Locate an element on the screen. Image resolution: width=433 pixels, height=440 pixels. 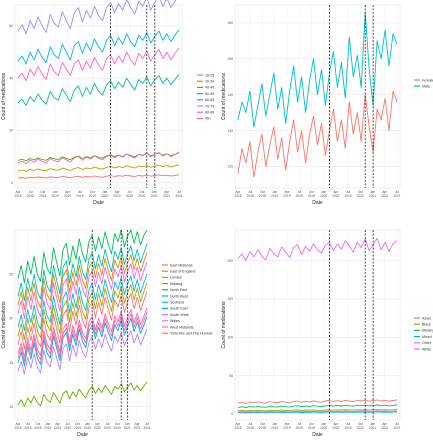
legend-label: Other is located at coordinates (427, 343).